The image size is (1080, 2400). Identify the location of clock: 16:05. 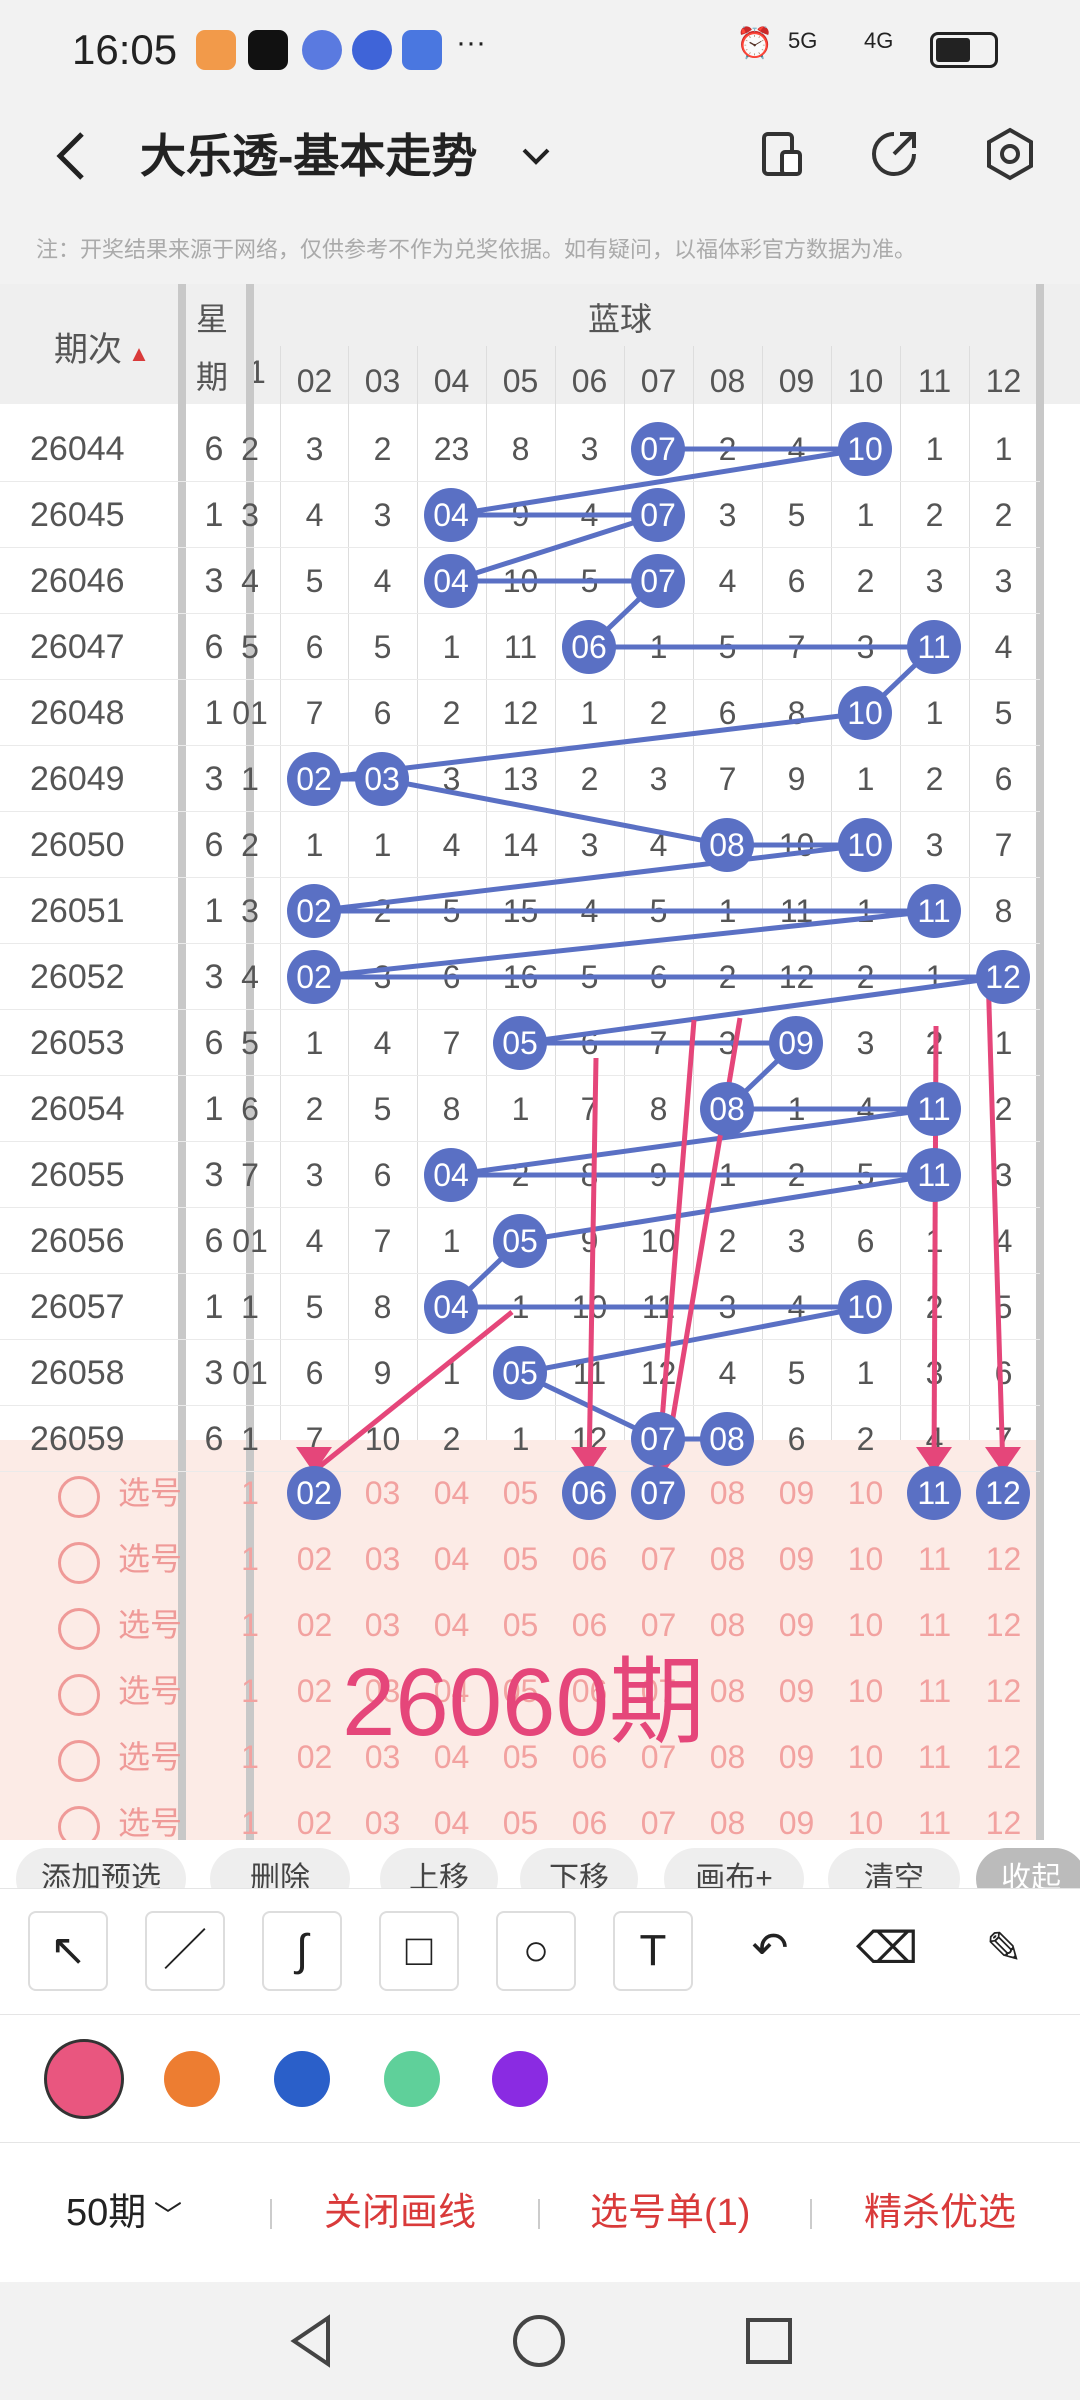
(125, 49).